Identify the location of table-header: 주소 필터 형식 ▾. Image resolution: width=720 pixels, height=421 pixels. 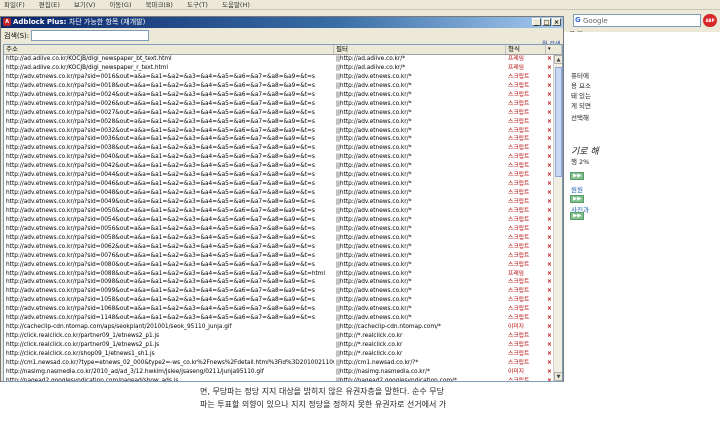
(283, 50).